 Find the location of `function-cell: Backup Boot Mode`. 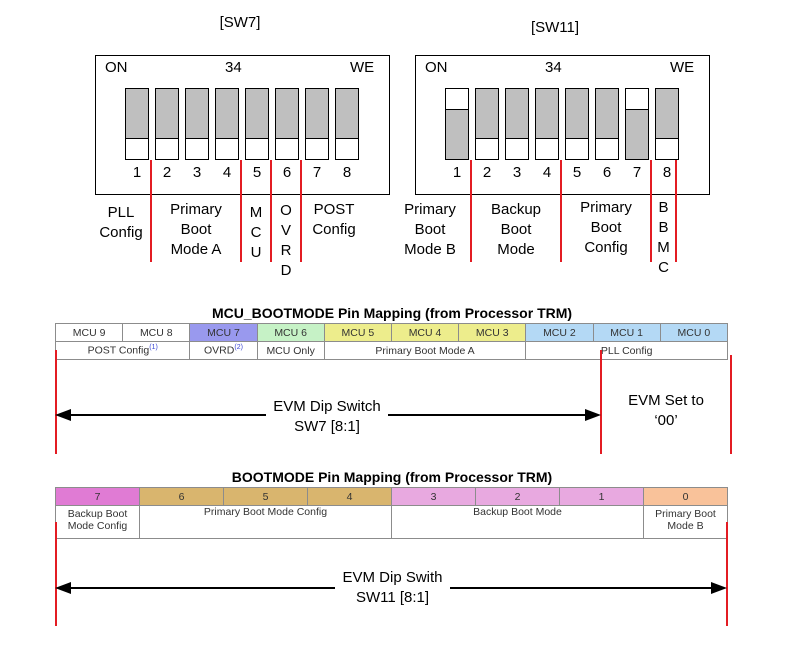

function-cell: Backup Boot Mode is located at coordinates (517, 522).